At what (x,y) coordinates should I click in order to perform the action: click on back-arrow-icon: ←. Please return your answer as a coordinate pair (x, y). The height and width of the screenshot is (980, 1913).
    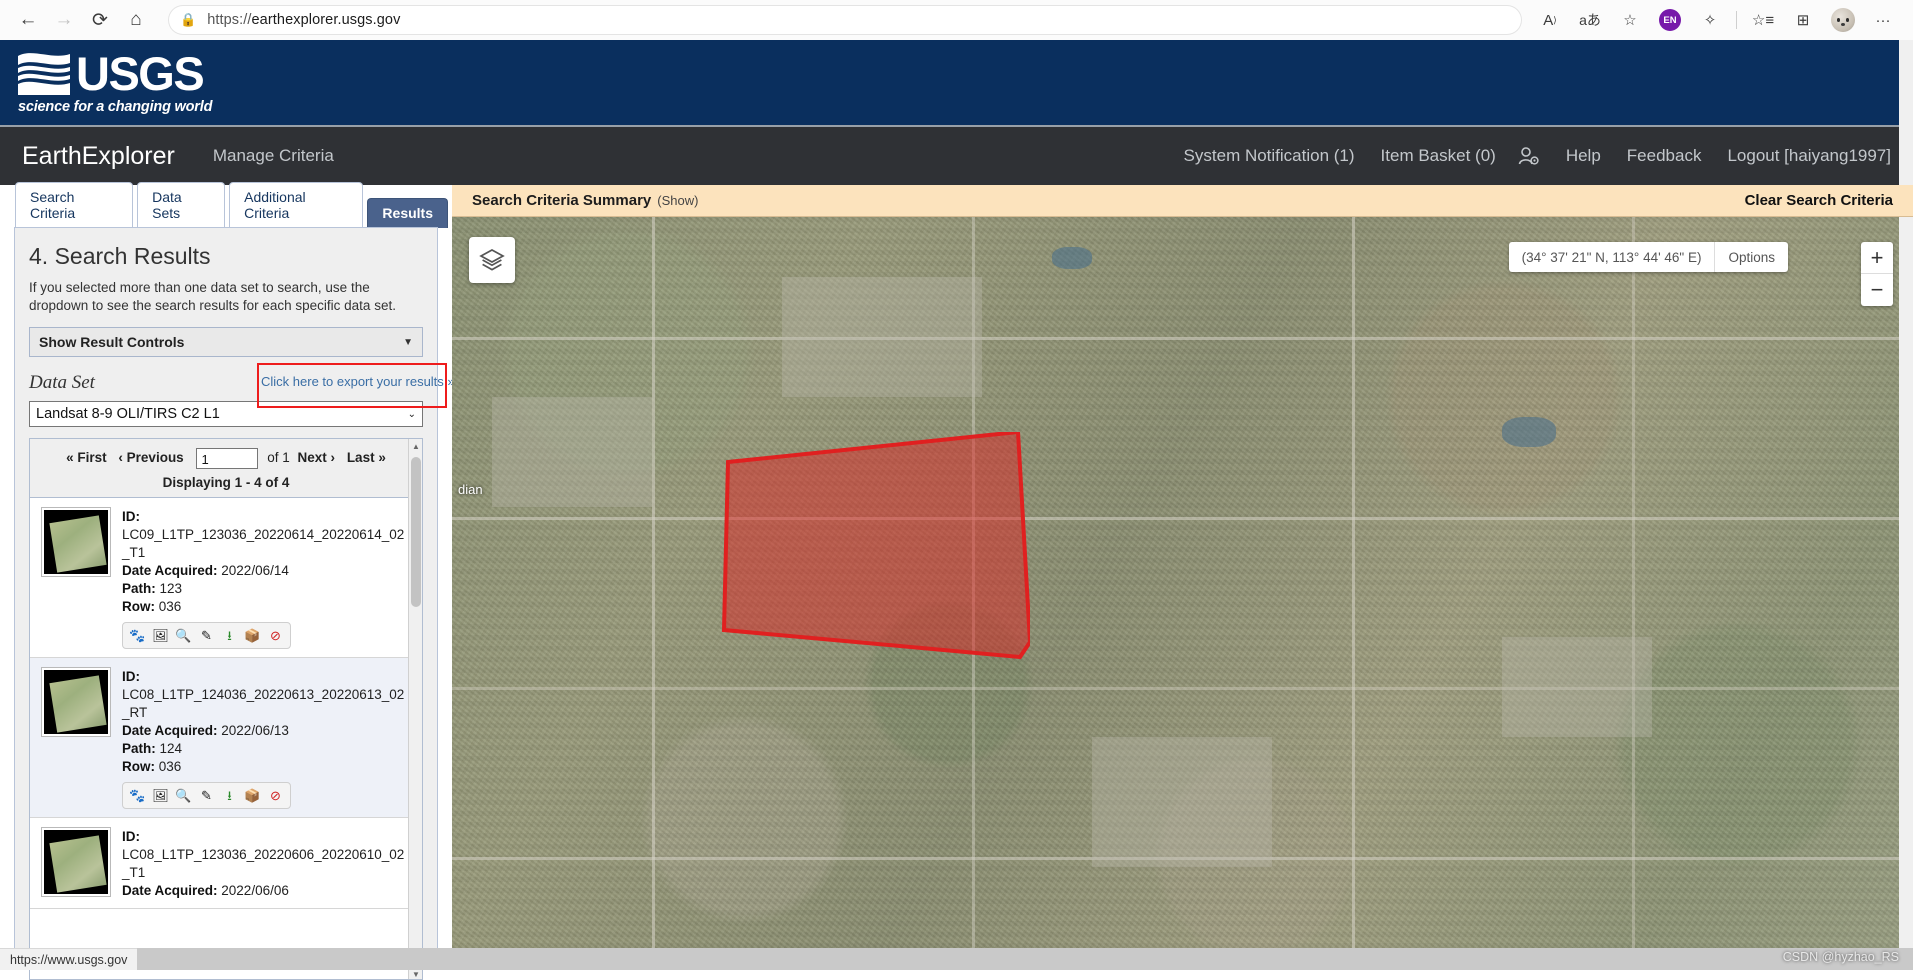
    Looking at the image, I should click on (28, 20).